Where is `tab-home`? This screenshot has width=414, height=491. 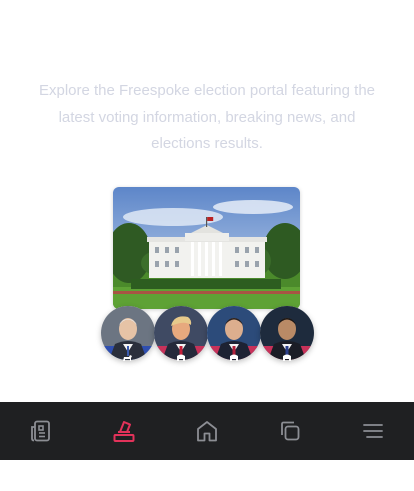 tab-home is located at coordinates (207, 431).